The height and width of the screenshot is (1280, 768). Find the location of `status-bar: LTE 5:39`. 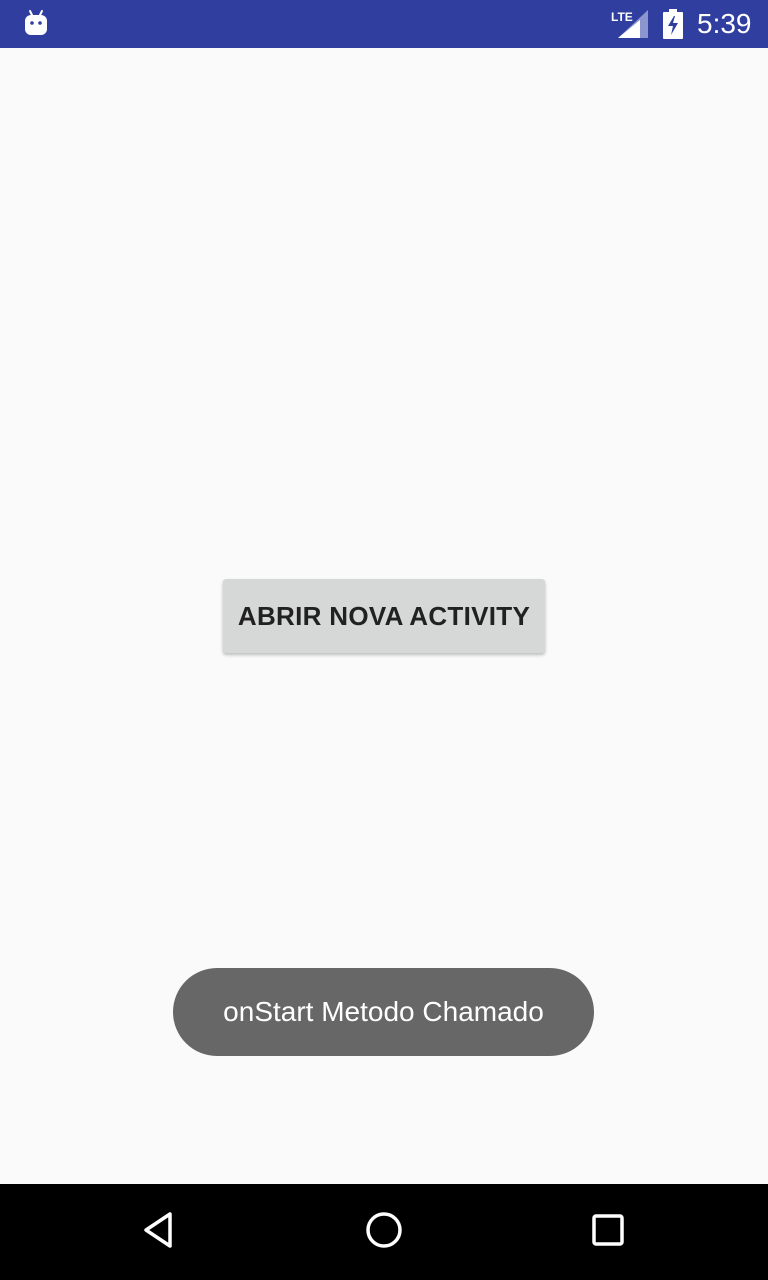

status-bar: LTE 5:39 is located at coordinates (384, 24).